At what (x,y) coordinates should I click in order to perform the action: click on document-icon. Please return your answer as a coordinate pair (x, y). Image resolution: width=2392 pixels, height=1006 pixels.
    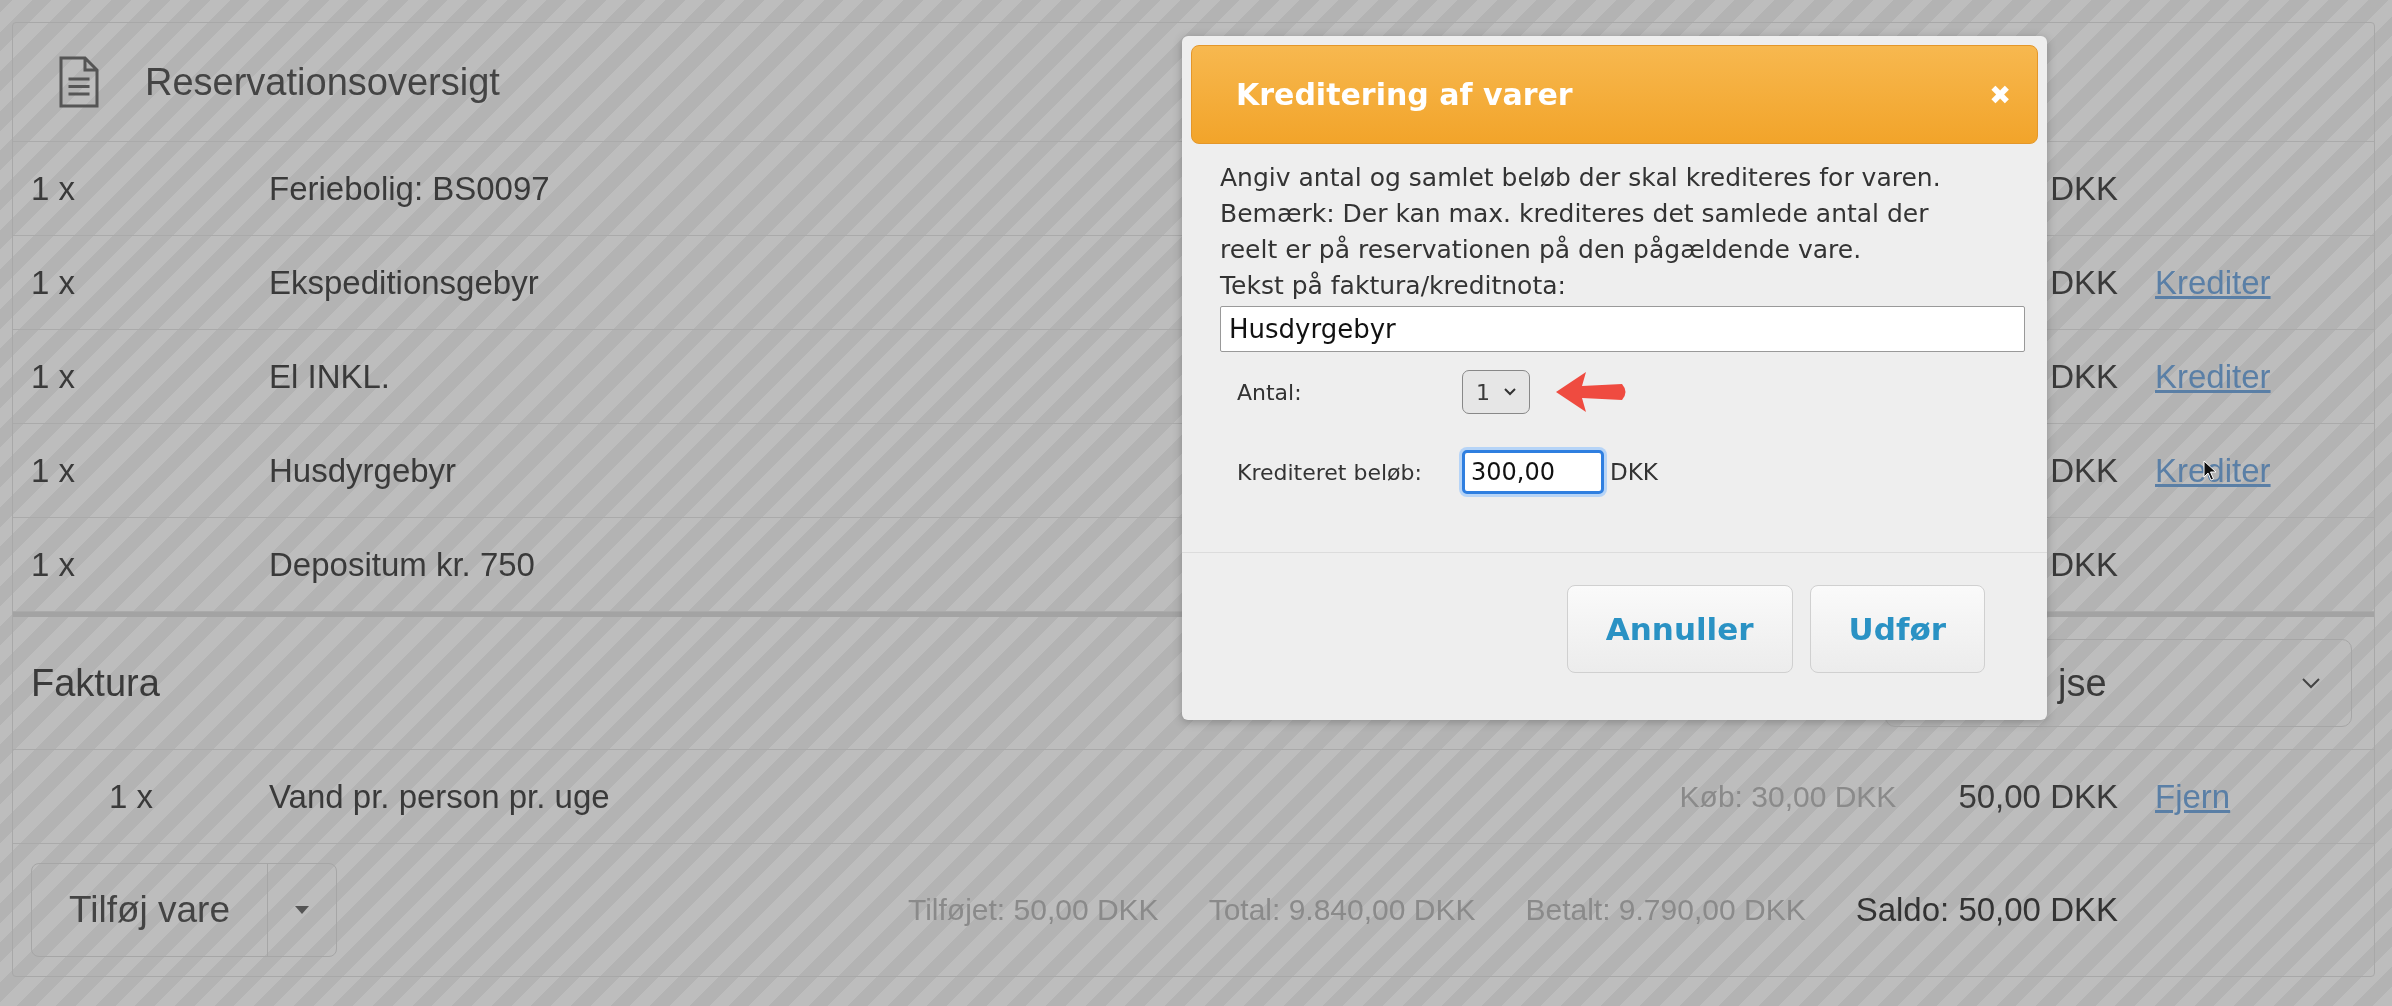
    Looking at the image, I should click on (79, 82).